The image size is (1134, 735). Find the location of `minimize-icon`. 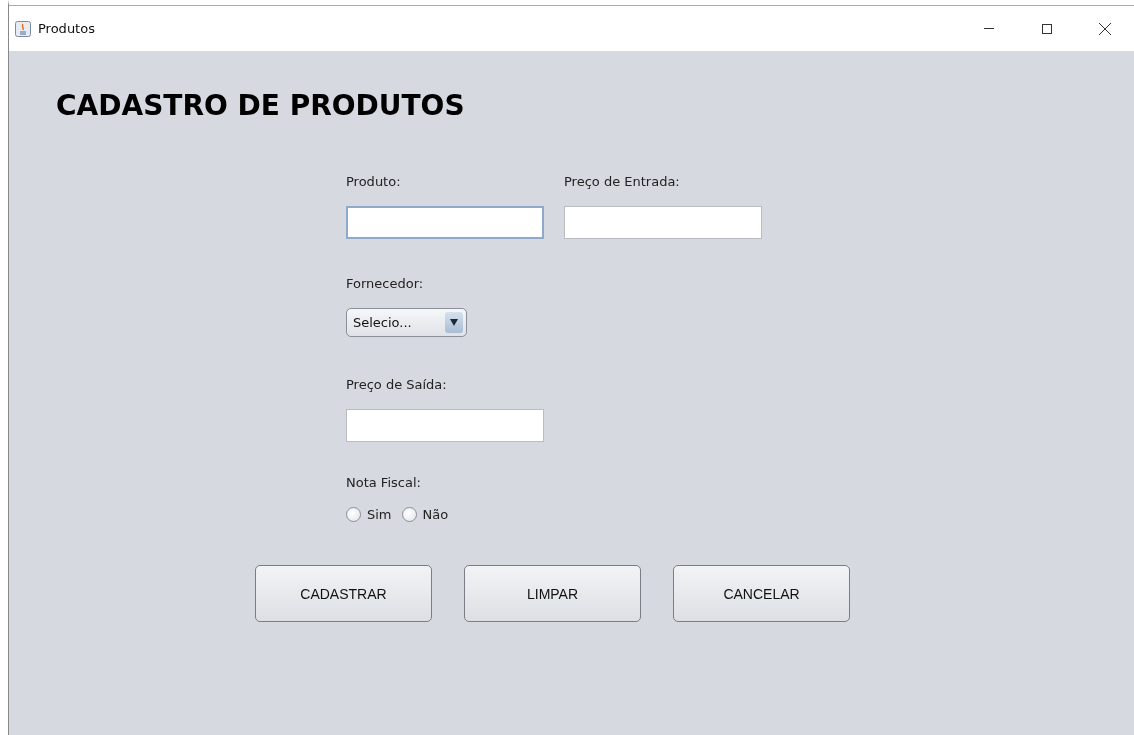

minimize-icon is located at coordinates (989, 28).